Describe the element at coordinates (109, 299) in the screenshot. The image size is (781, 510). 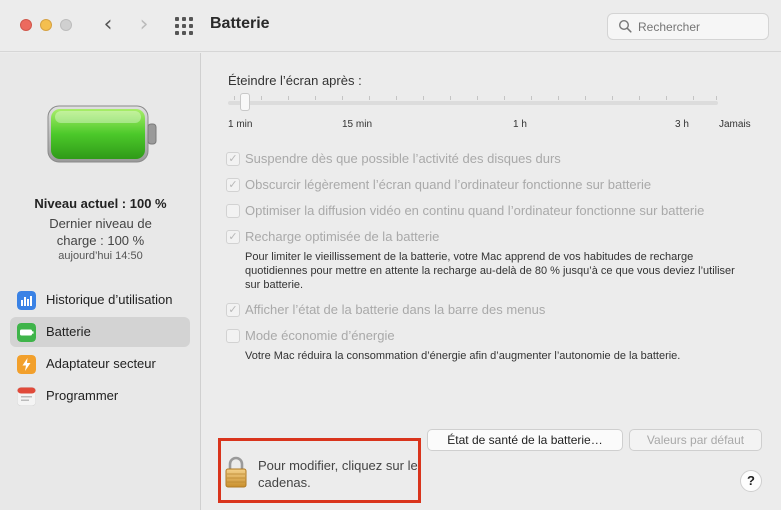
I see `sidebar-item-label: Historique d’utilisation` at that location.